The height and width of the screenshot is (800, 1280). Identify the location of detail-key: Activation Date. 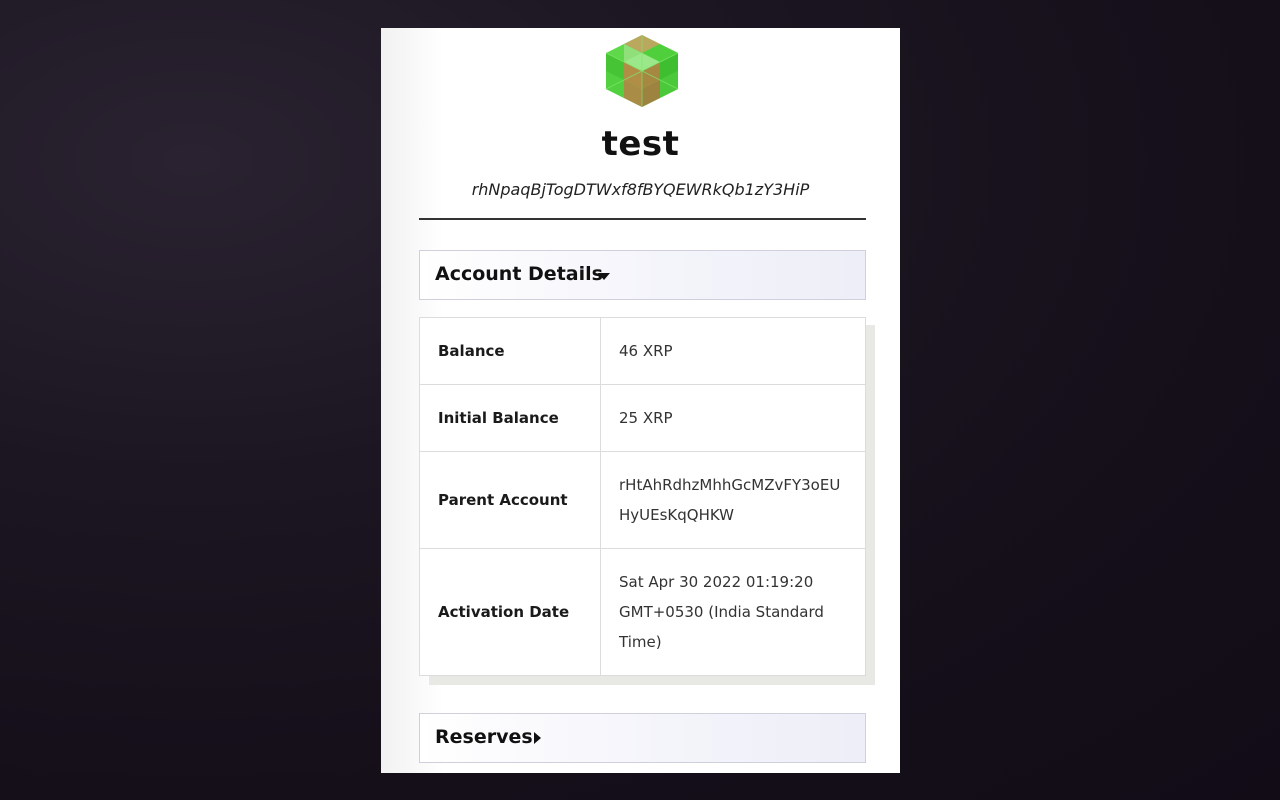
(510, 612).